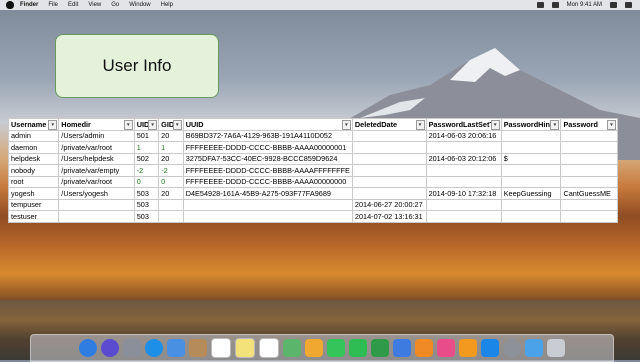 Image resolution: width=640 pixels, height=362 pixels. Describe the element at coordinates (336, 348) in the screenshot. I see `messages-icon` at that location.